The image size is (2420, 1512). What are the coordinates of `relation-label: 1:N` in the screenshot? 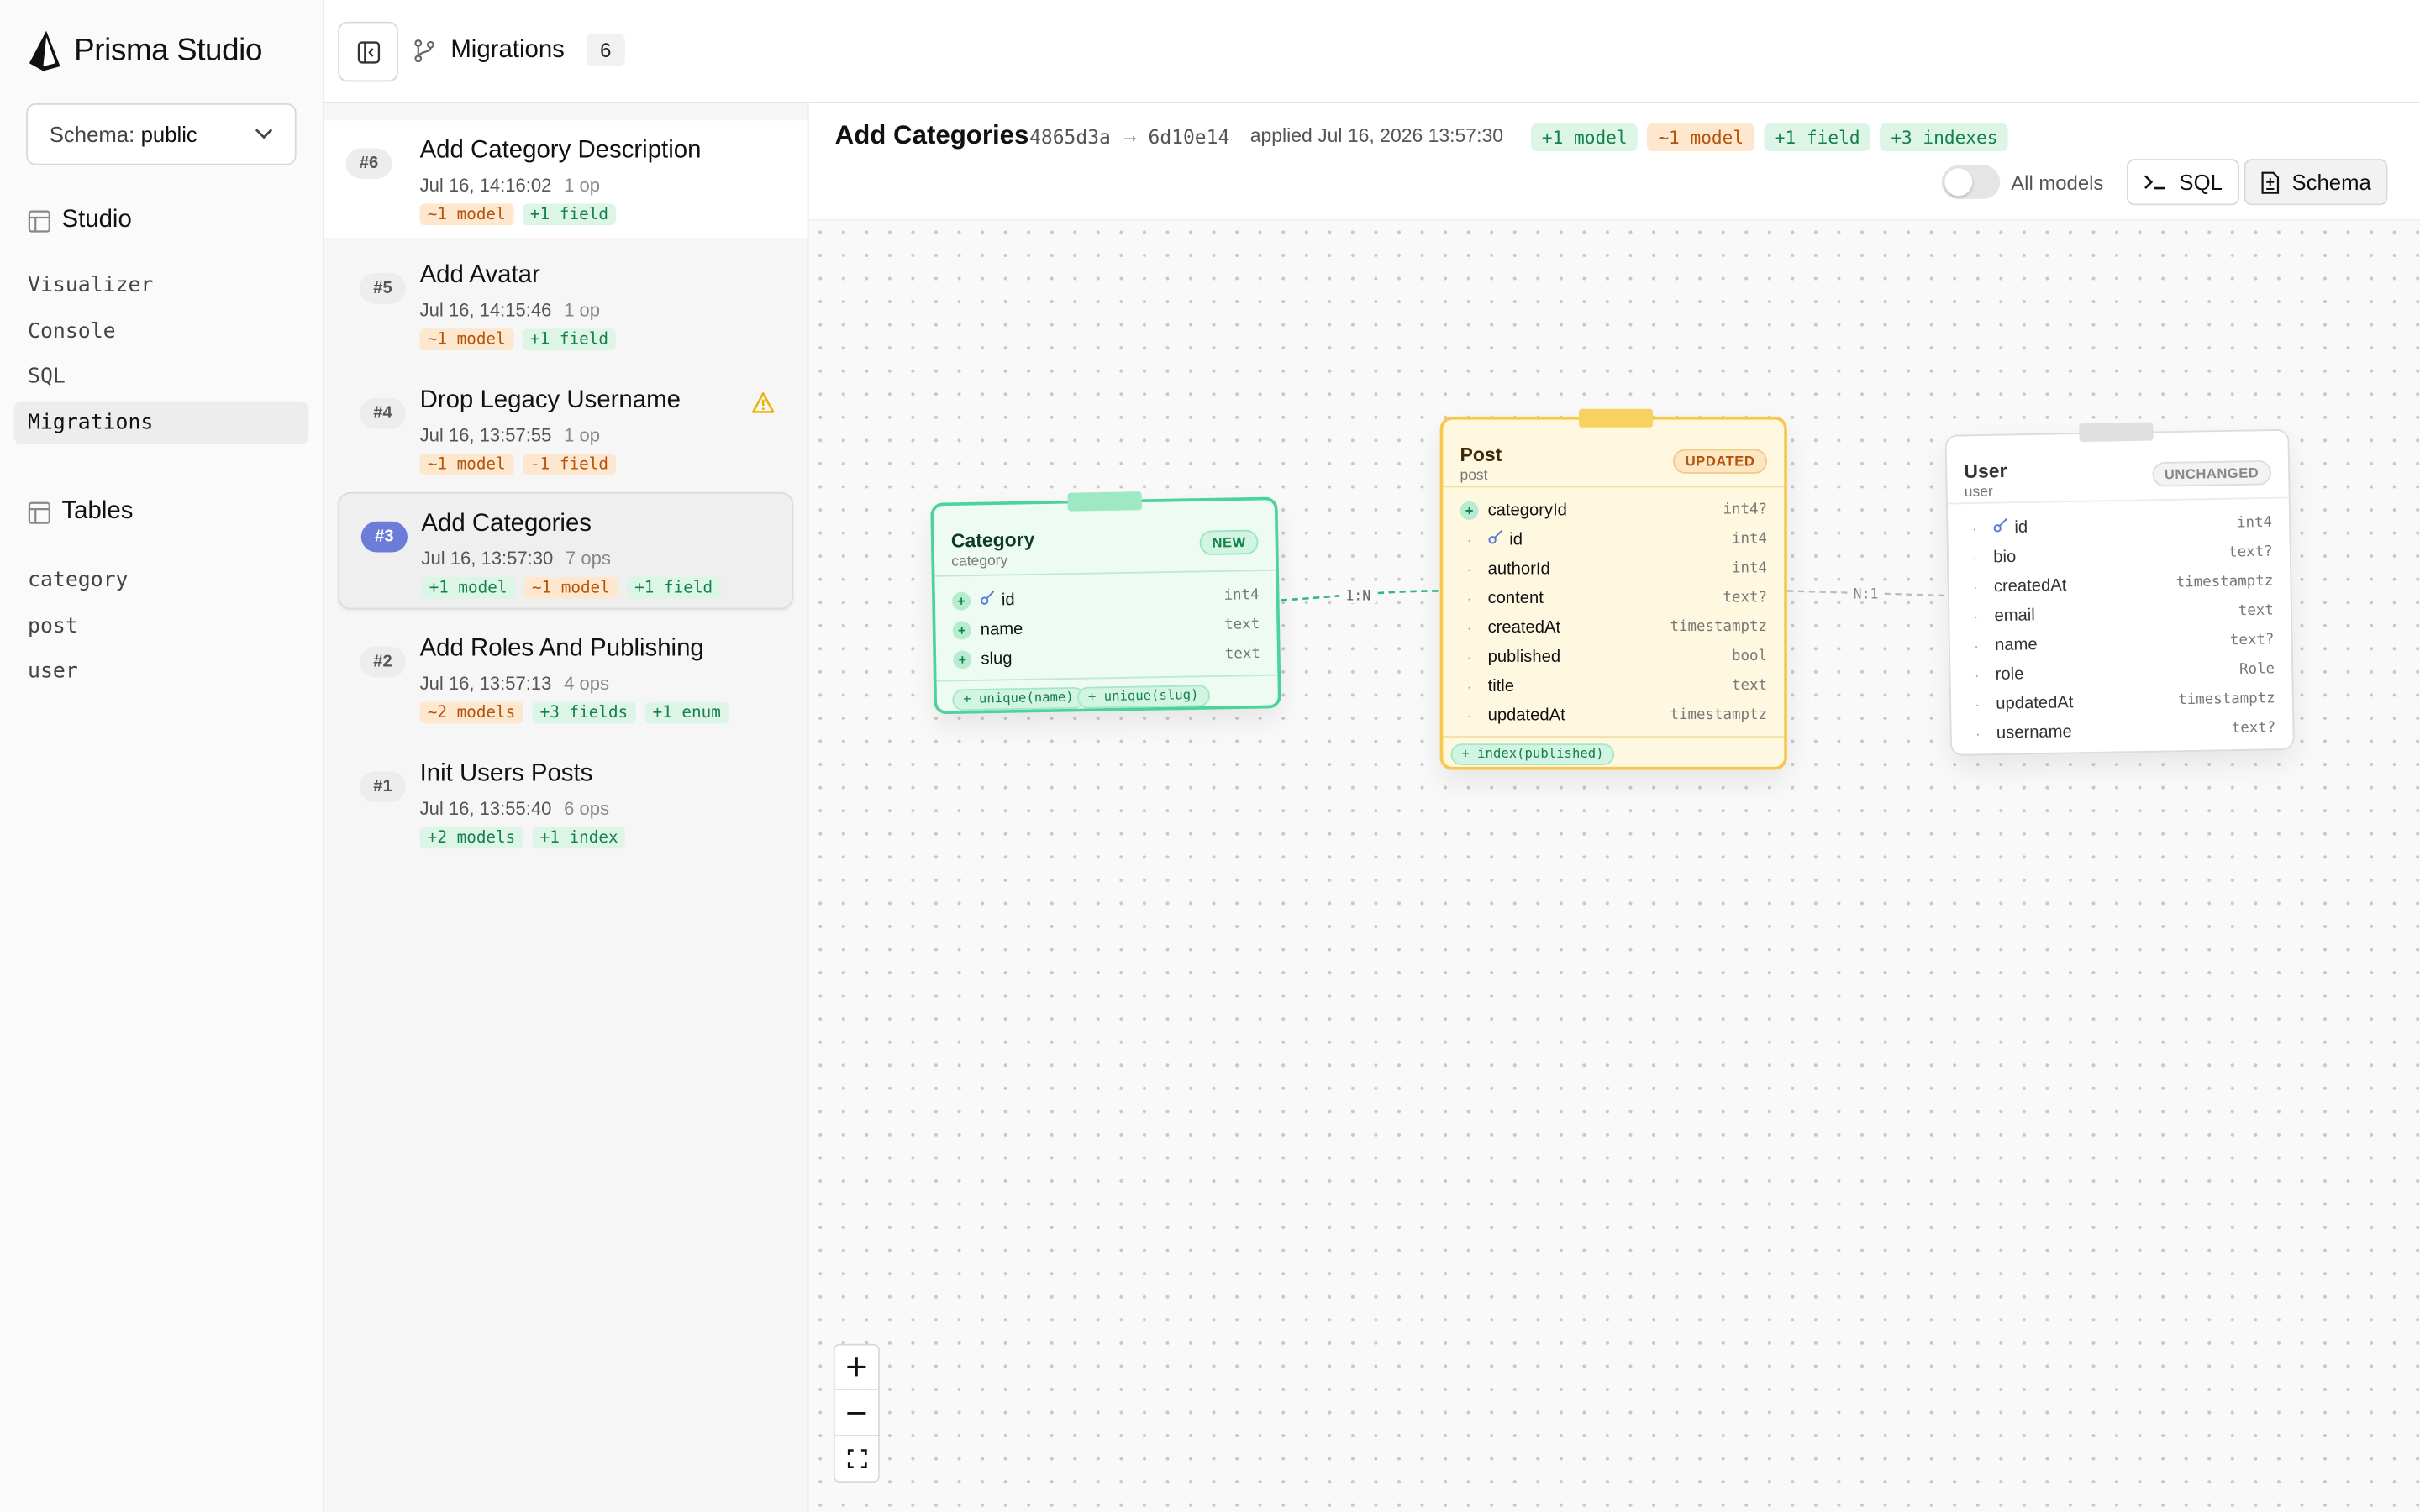 It's located at (1357, 595).